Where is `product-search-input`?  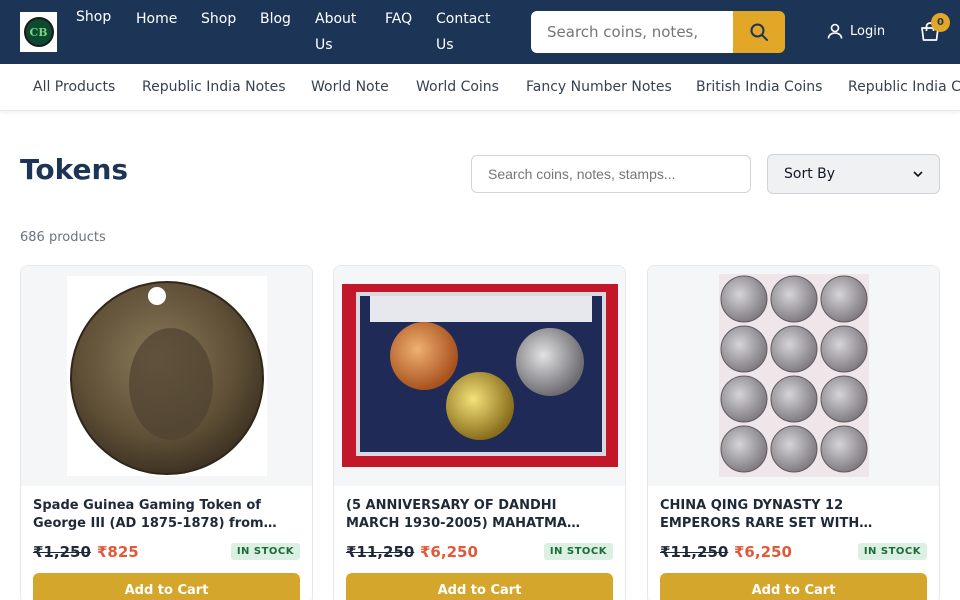
product-search-input is located at coordinates (611, 174).